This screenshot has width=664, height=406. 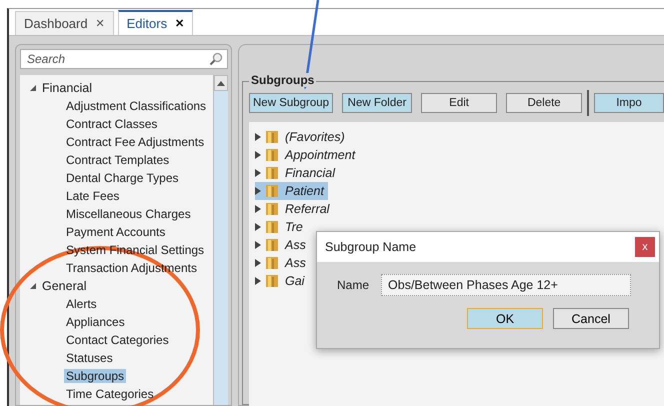 I want to click on folder-label: Referral, so click(x=307, y=209).